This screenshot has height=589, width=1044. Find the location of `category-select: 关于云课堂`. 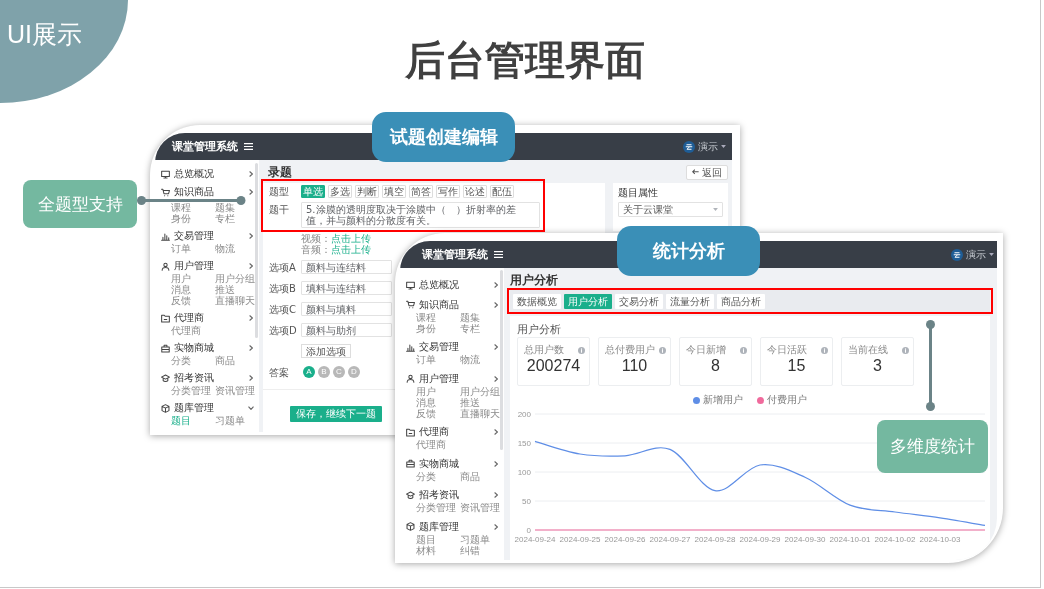

category-select: 关于云课堂 is located at coordinates (670, 209).